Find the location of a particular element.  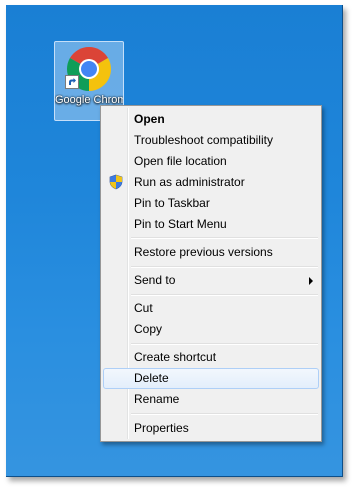

menu-item-pin-to-taskbar: Pin to Taskbar is located at coordinates (211, 203).